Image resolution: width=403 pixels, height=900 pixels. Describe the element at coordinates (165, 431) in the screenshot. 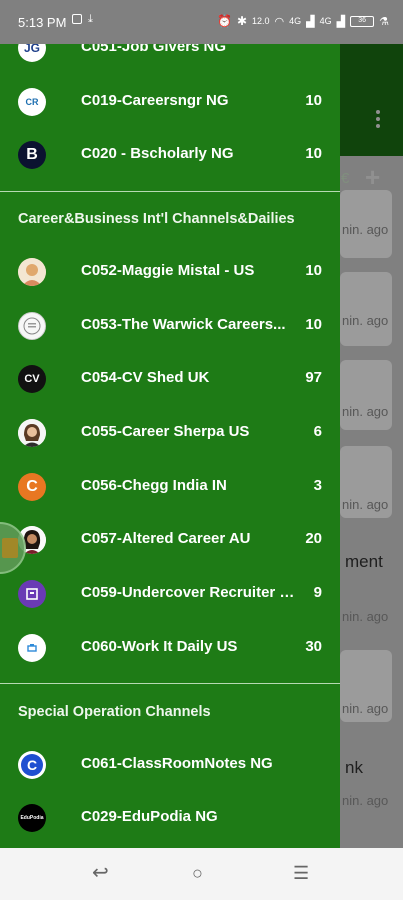

I see `drawer-item-label: C055-Career Sherpa US` at that location.